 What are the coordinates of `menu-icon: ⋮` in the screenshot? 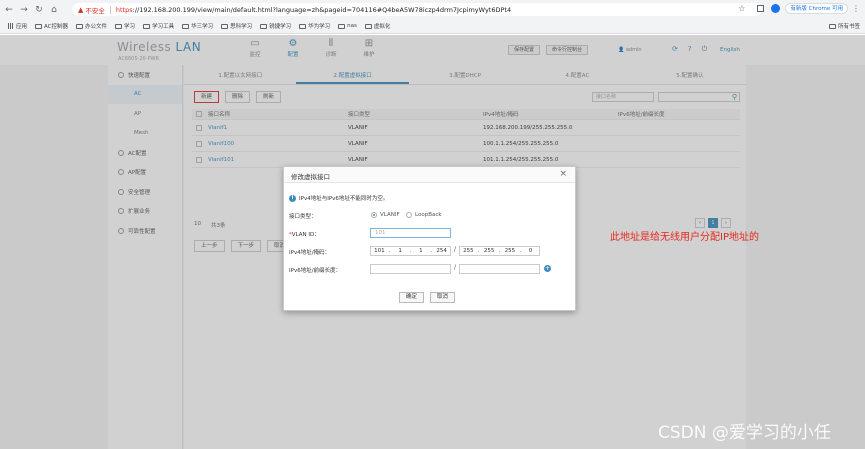 It's located at (856, 8).